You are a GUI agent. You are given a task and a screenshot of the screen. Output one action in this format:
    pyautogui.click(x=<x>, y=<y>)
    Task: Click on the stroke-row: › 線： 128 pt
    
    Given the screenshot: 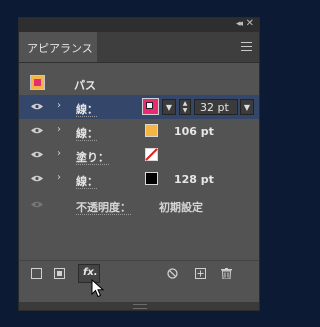 What is the action you would take?
    pyautogui.click(x=139, y=179)
    